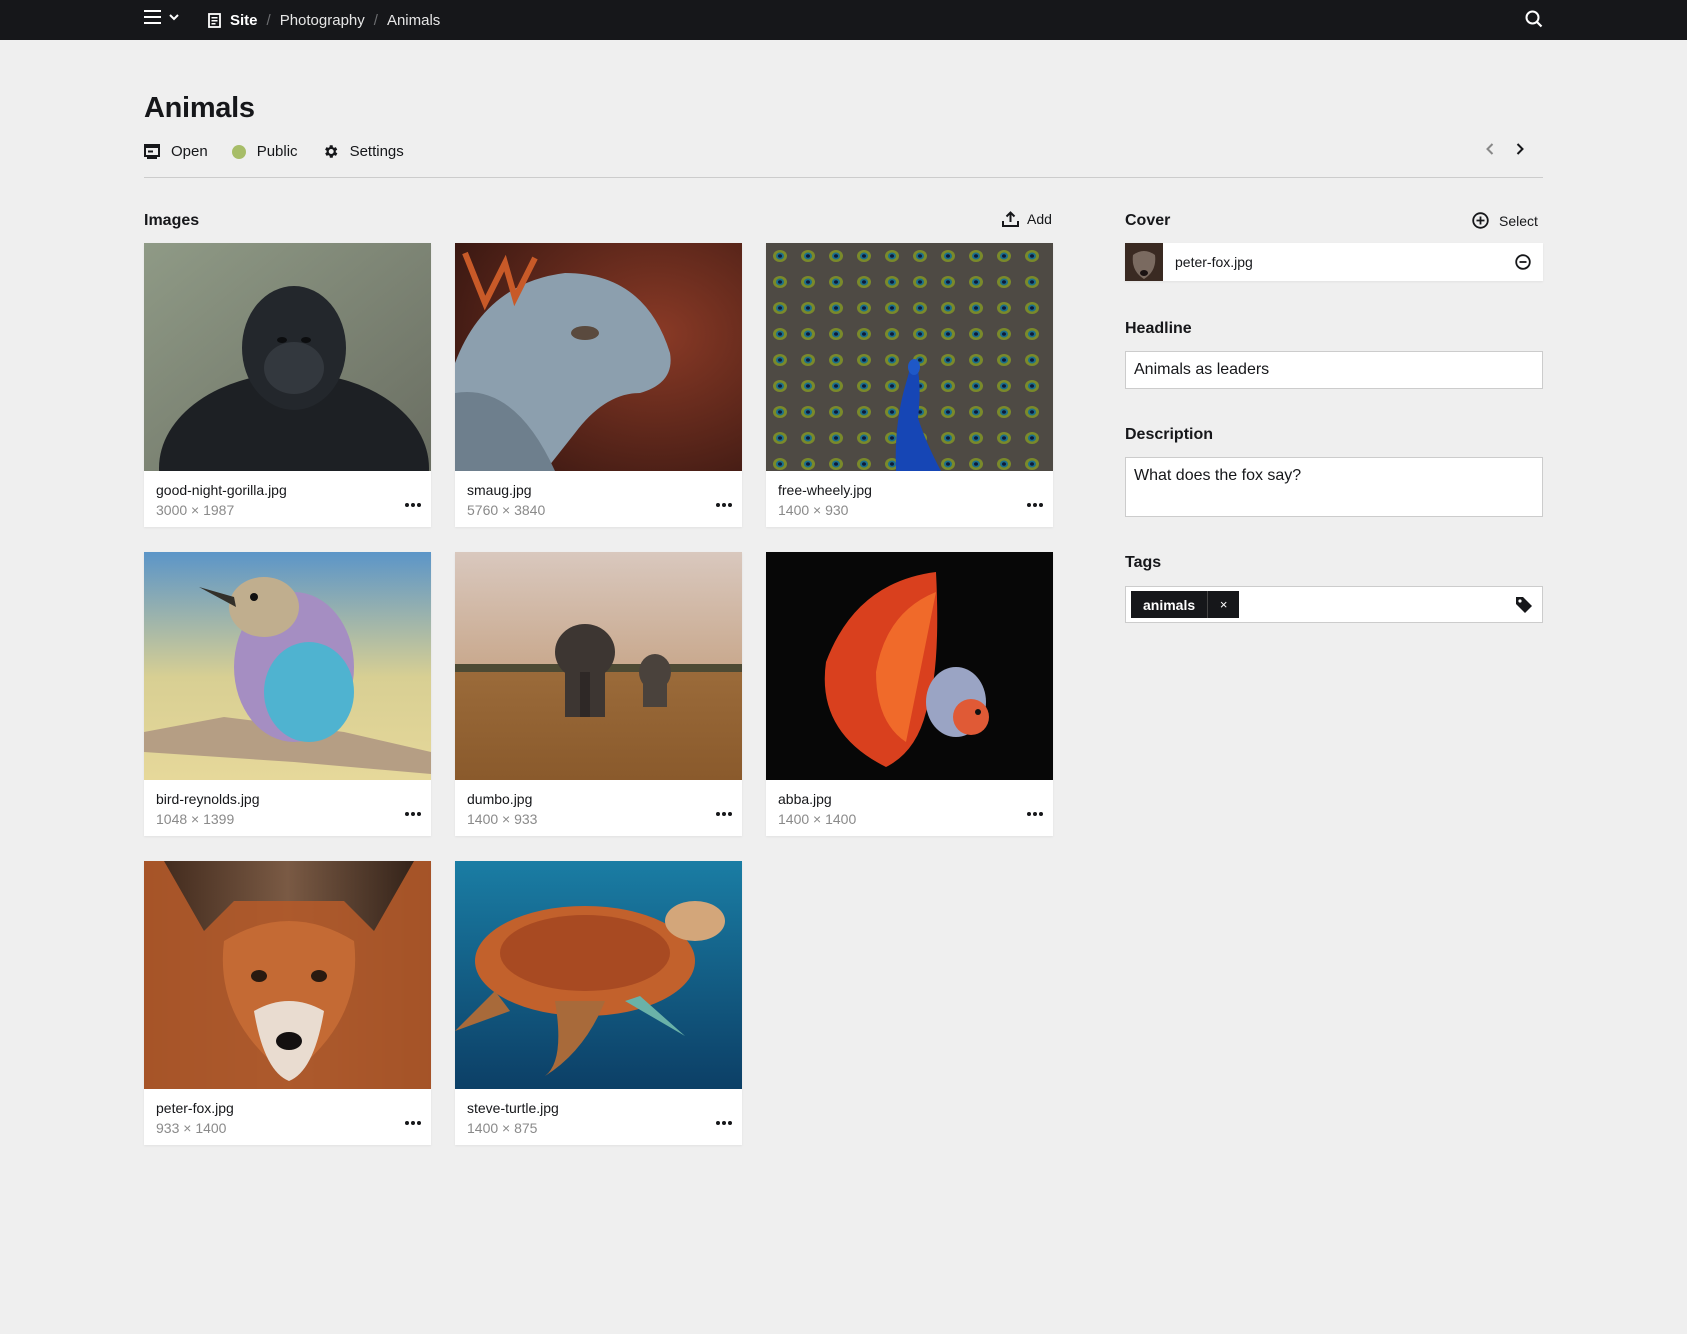 The height and width of the screenshot is (1334, 1687). I want to click on breadcrumb-site: Site, so click(233, 20).